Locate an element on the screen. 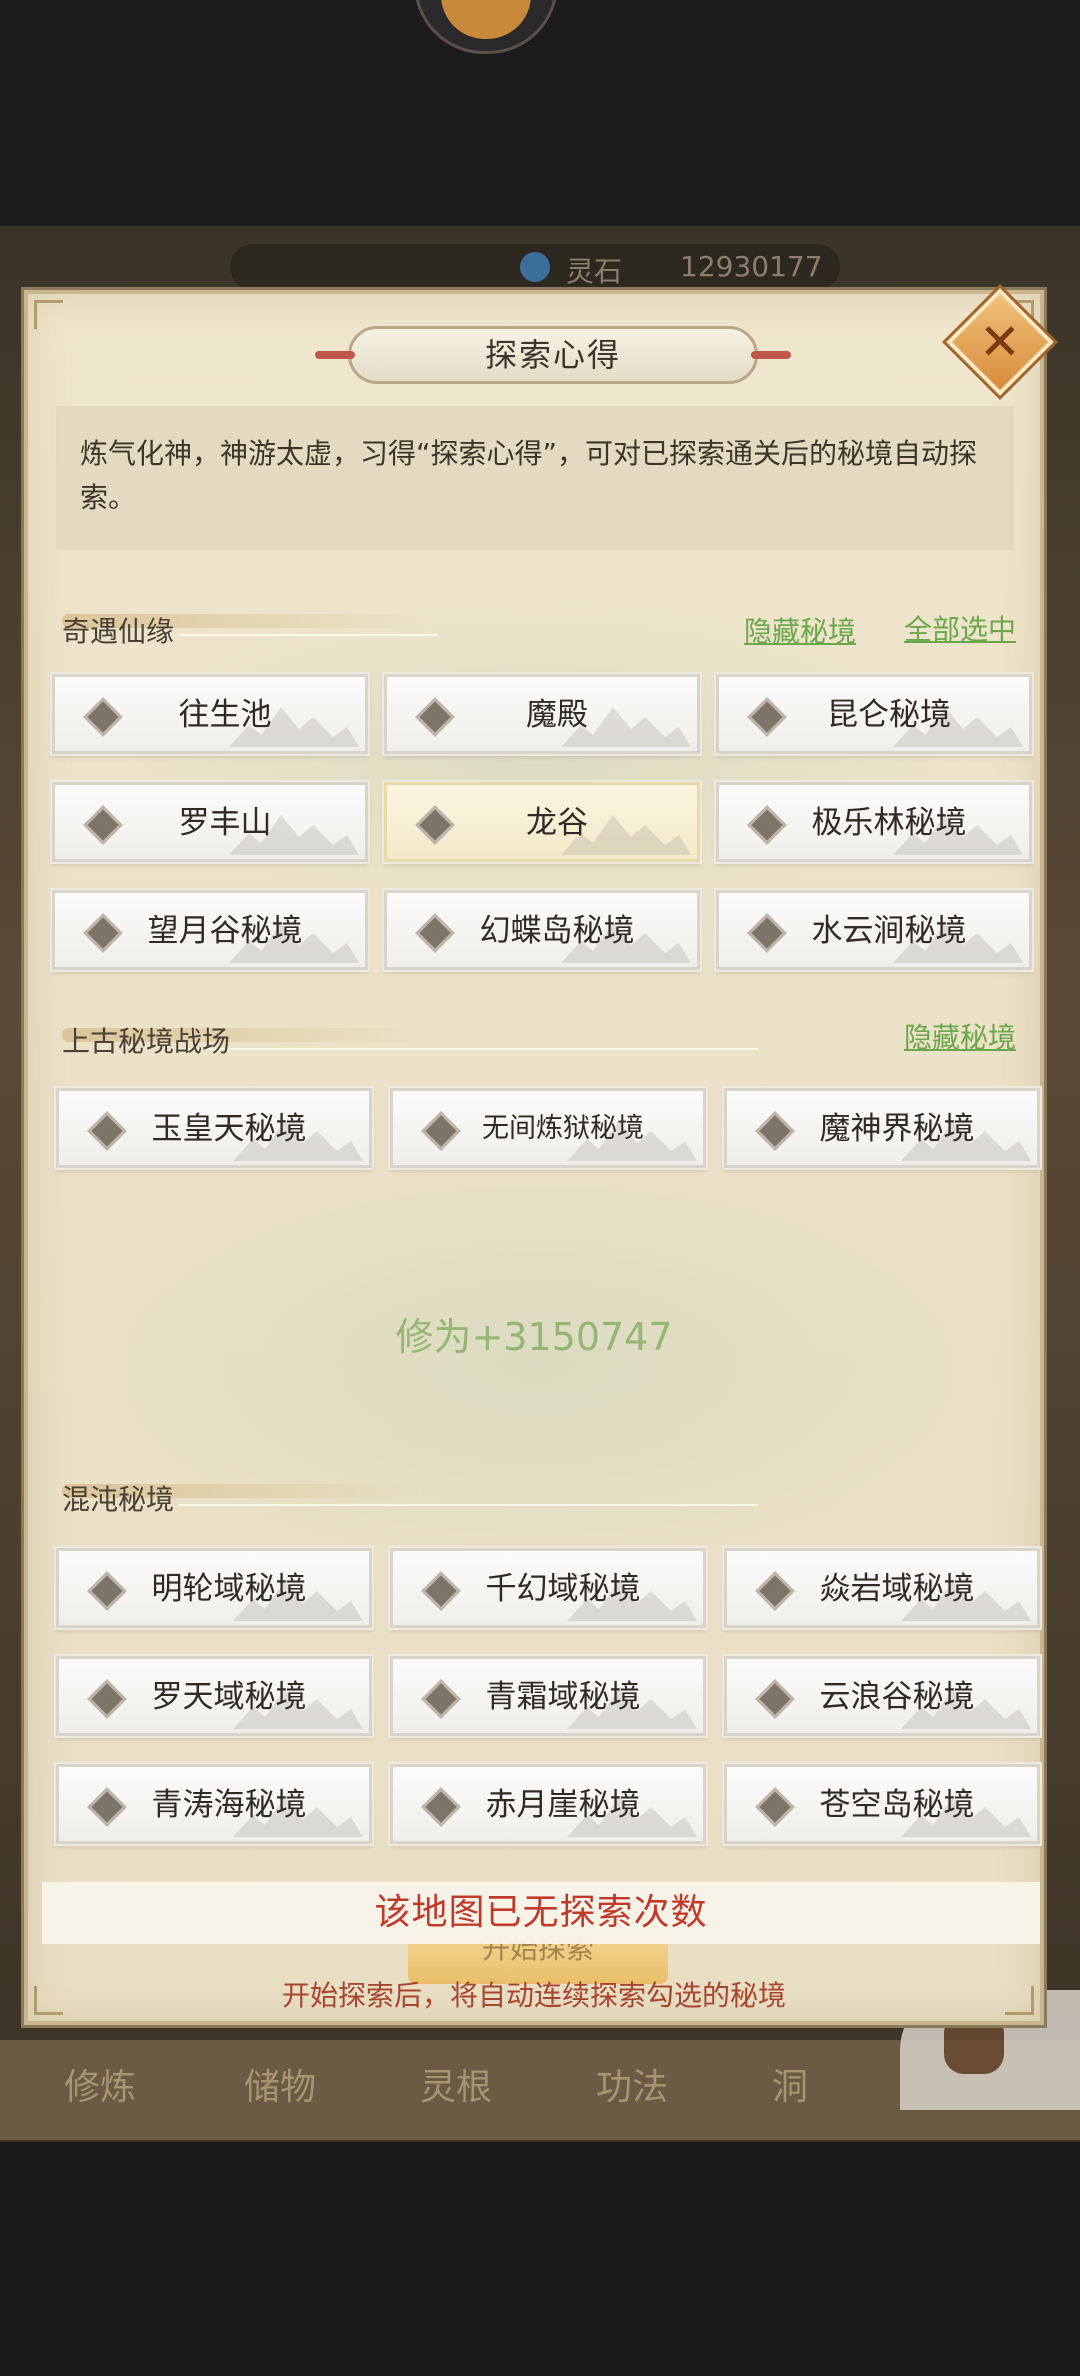 The height and width of the screenshot is (2376, 1080). realm-option: 罗丰山 is located at coordinates (210, 822).